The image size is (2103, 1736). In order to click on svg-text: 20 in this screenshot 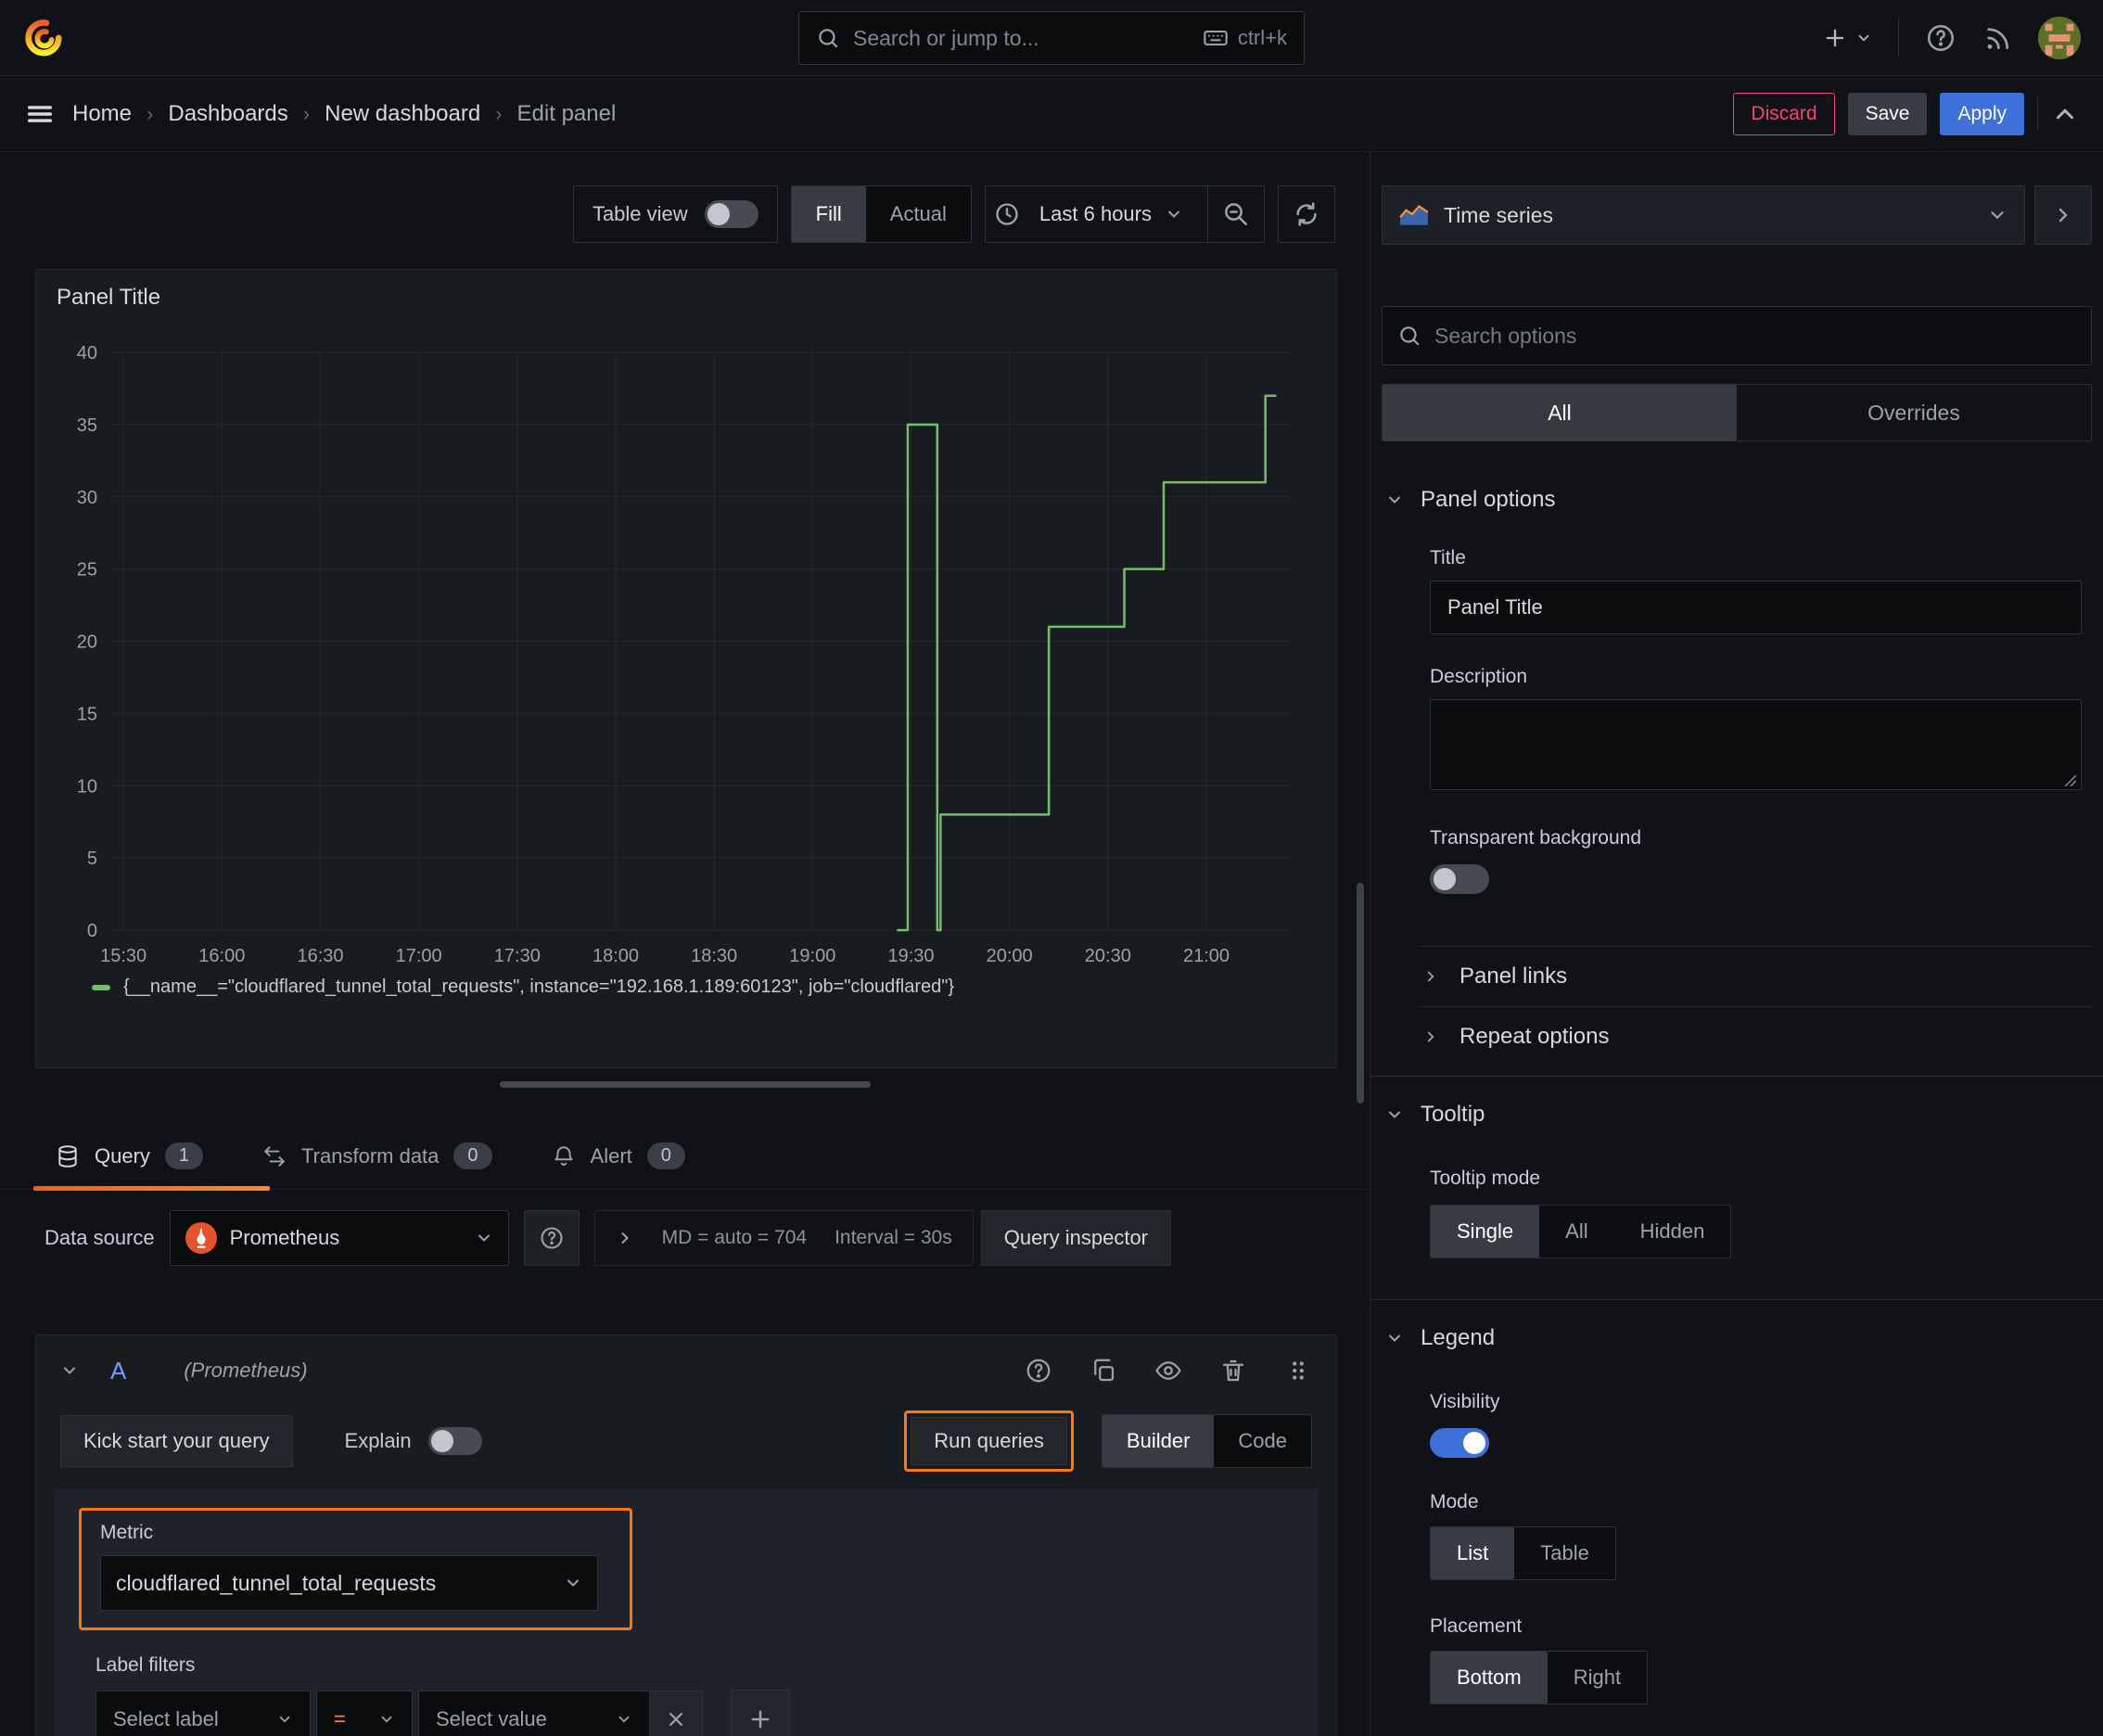, I will do `click(87, 642)`.